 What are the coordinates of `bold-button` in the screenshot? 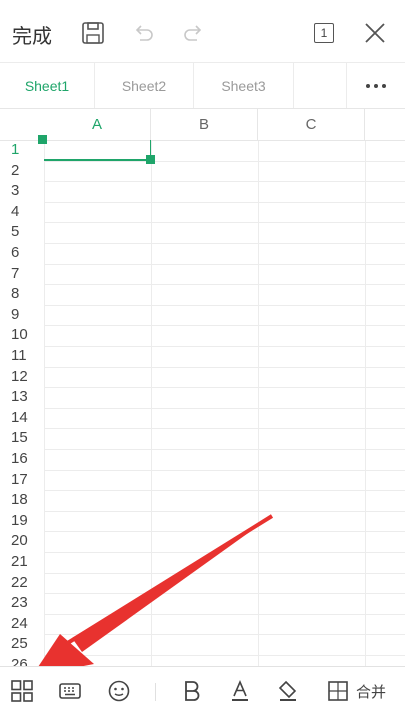 It's located at (192, 691).